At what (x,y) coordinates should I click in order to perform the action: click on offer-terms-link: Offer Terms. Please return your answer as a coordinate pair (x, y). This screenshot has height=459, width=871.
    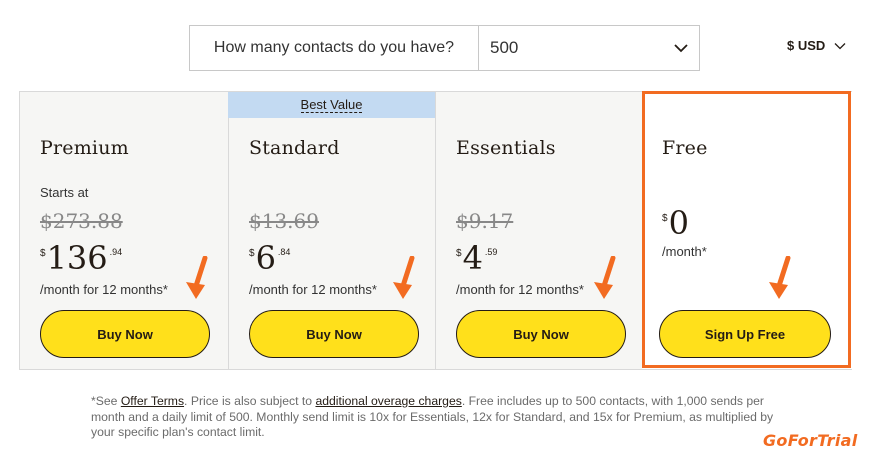
    Looking at the image, I should click on (152, 401).